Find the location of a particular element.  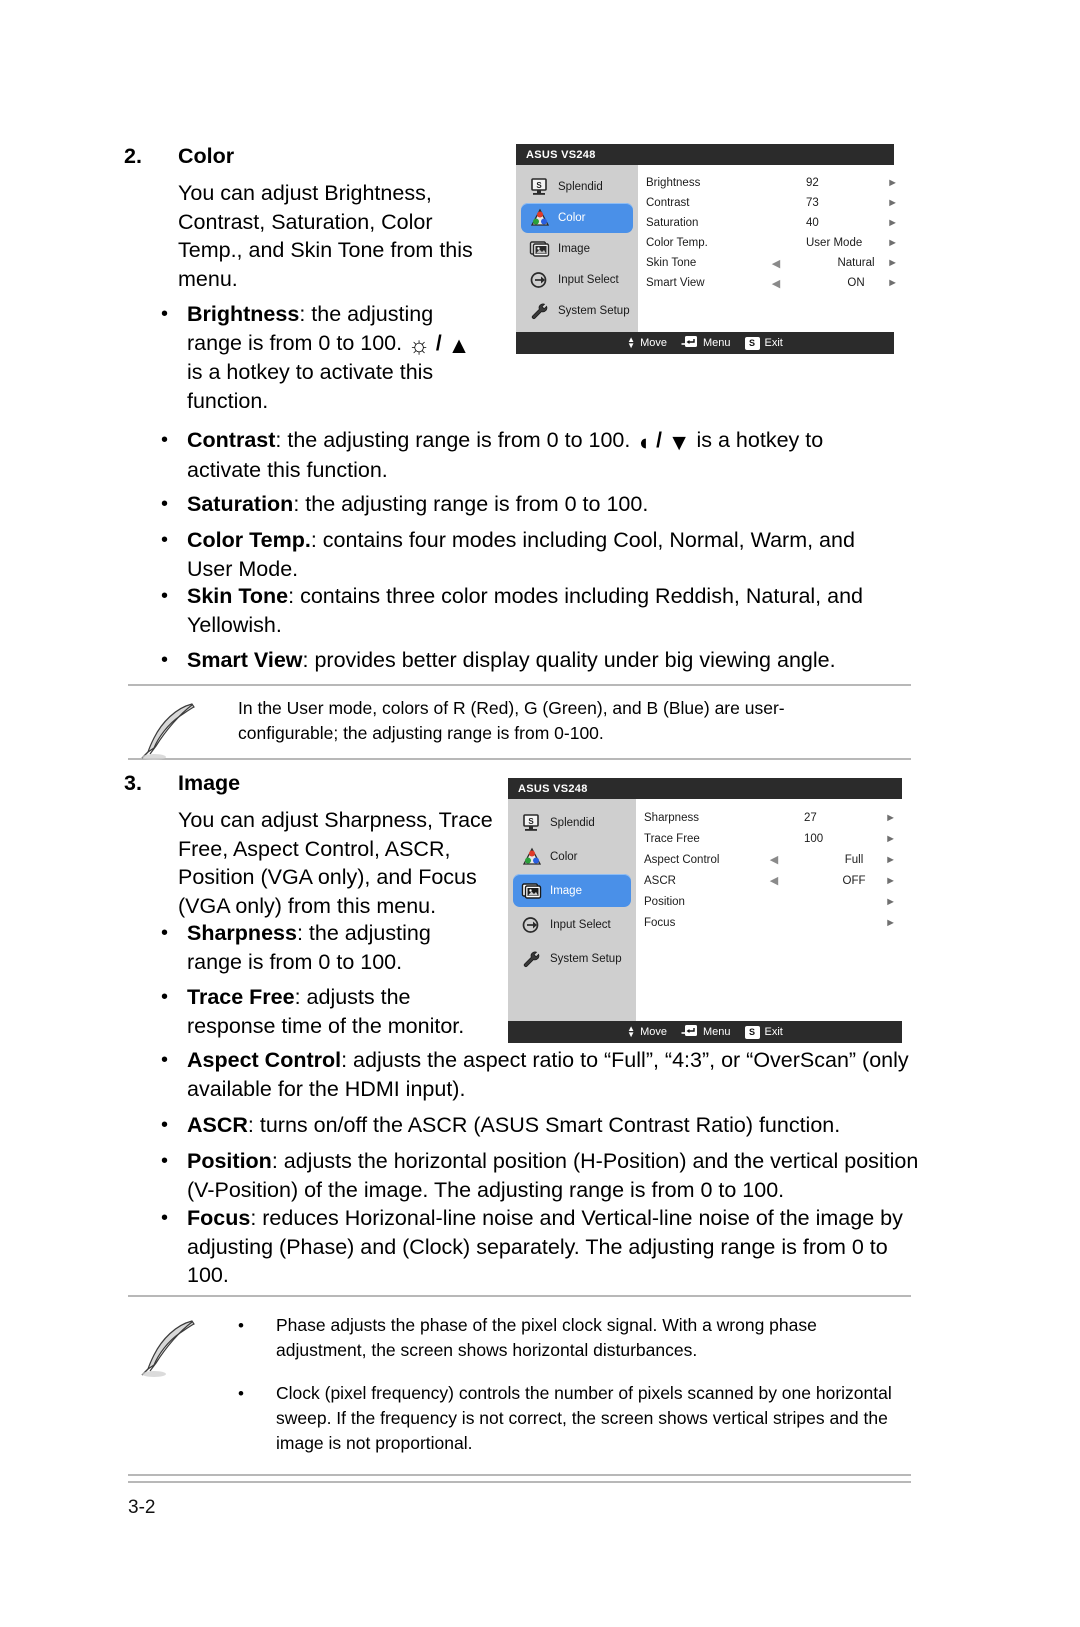

osd-row-label: Saturation is located at coordinates (672, 223).